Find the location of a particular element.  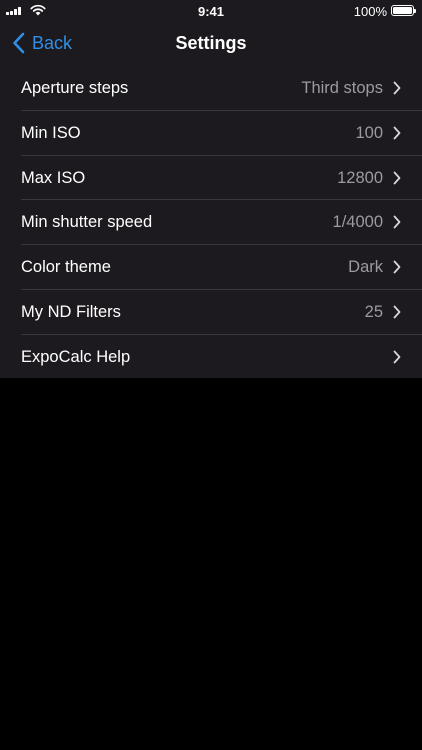

setting-label: Color theme is located at coordinates (66, 267).